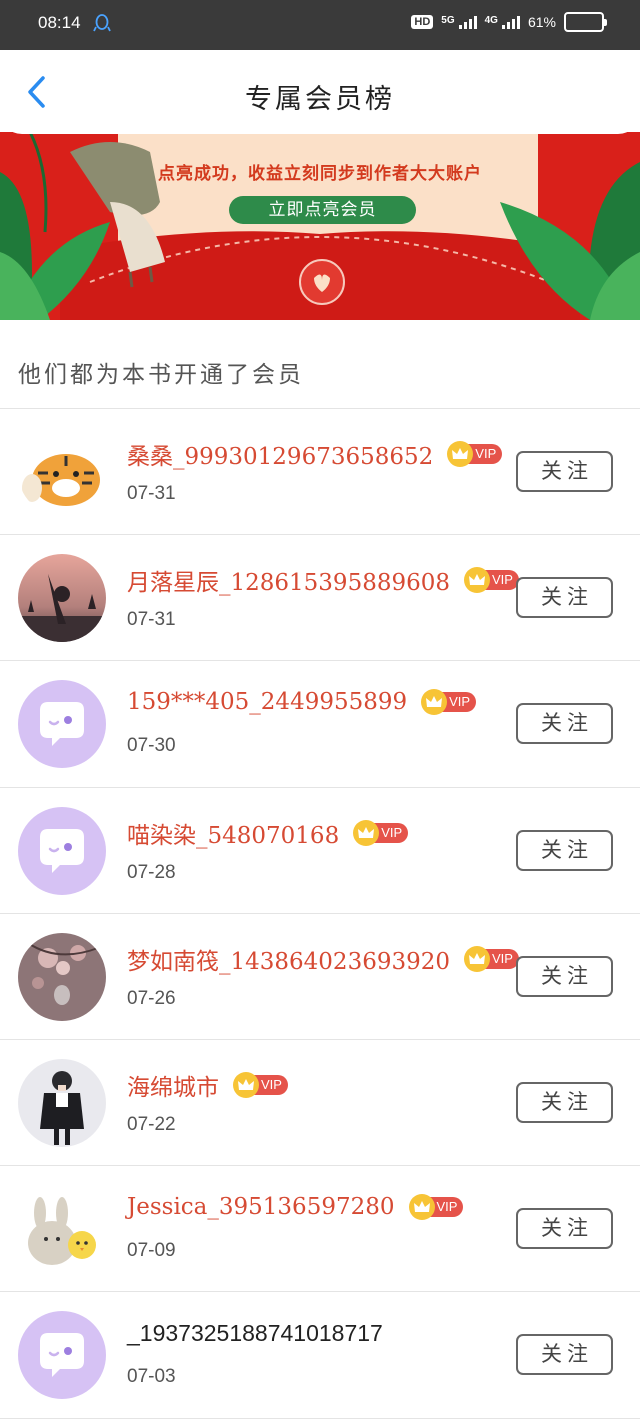 Image resolution: width=640 pixels, height=1422 pixels. I want to click on member-name: 喵染染_548070168, so click(233, 833).